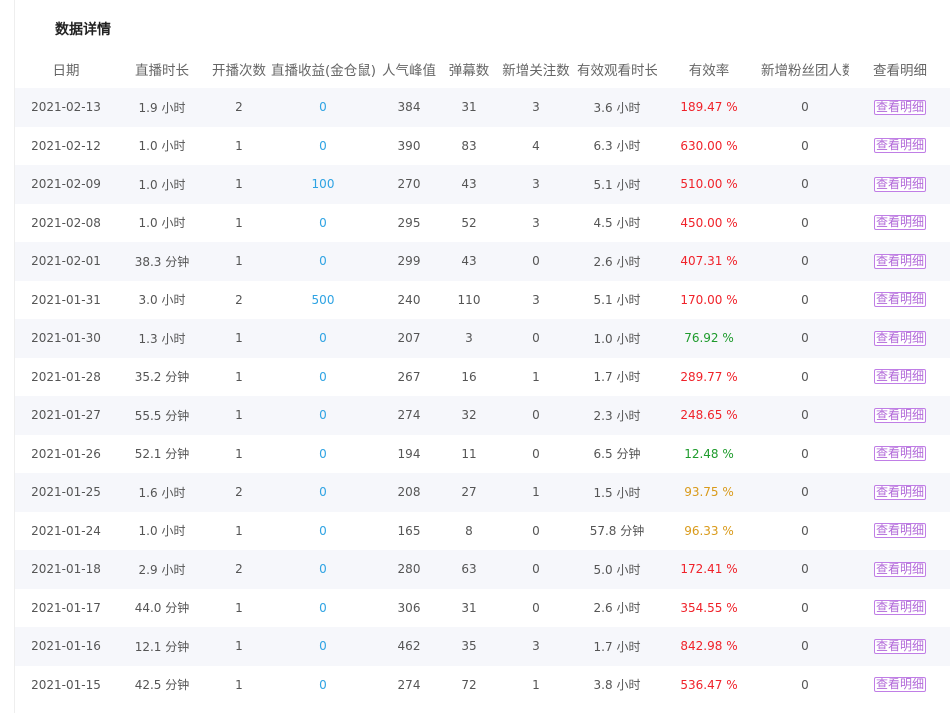 The image size is (950, 713). Describe the element at coordinates (409, 492) in the screenshot. I see `cell-peak: 208` at that location.